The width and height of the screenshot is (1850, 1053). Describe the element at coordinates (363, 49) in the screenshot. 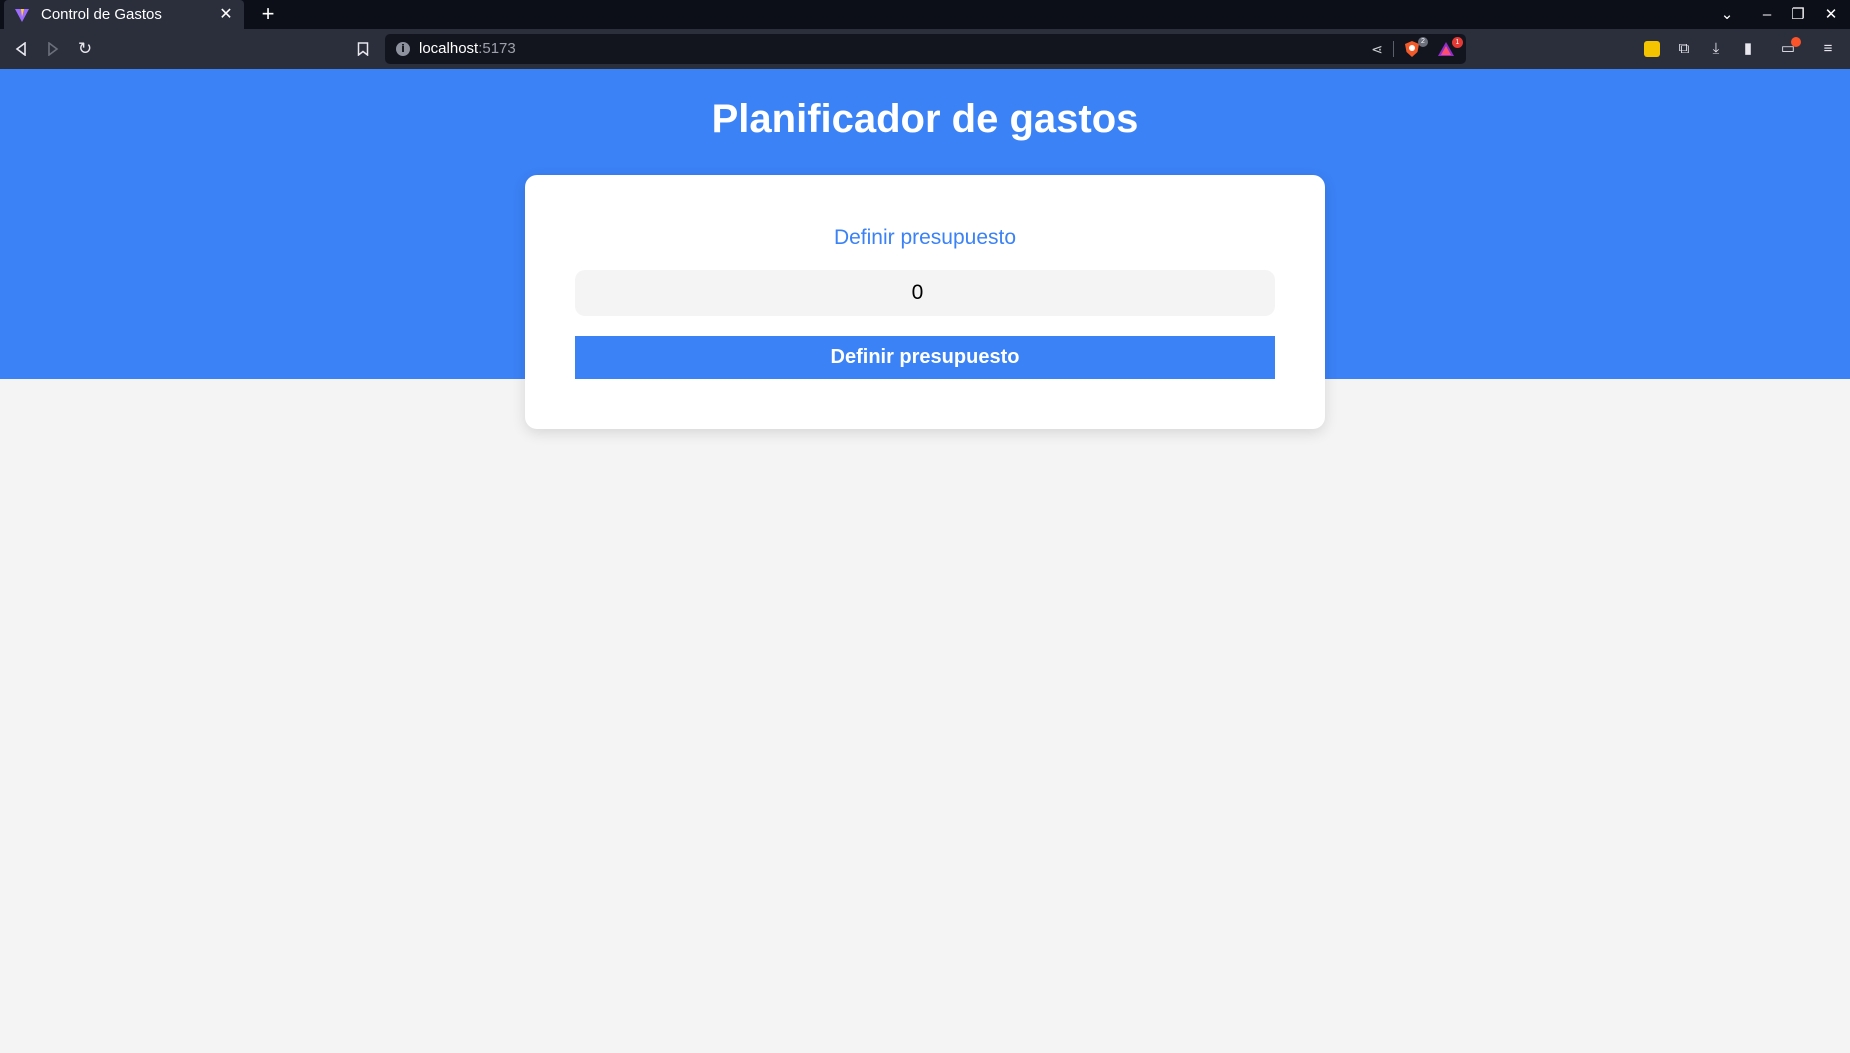

I see `bookmark-icon` at that location.